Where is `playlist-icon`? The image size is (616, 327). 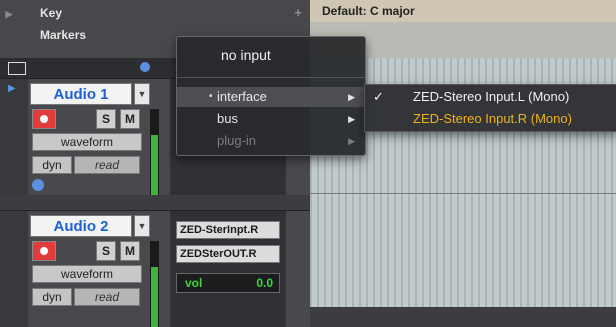
playlist-icon is located at coordinates (38, 185).